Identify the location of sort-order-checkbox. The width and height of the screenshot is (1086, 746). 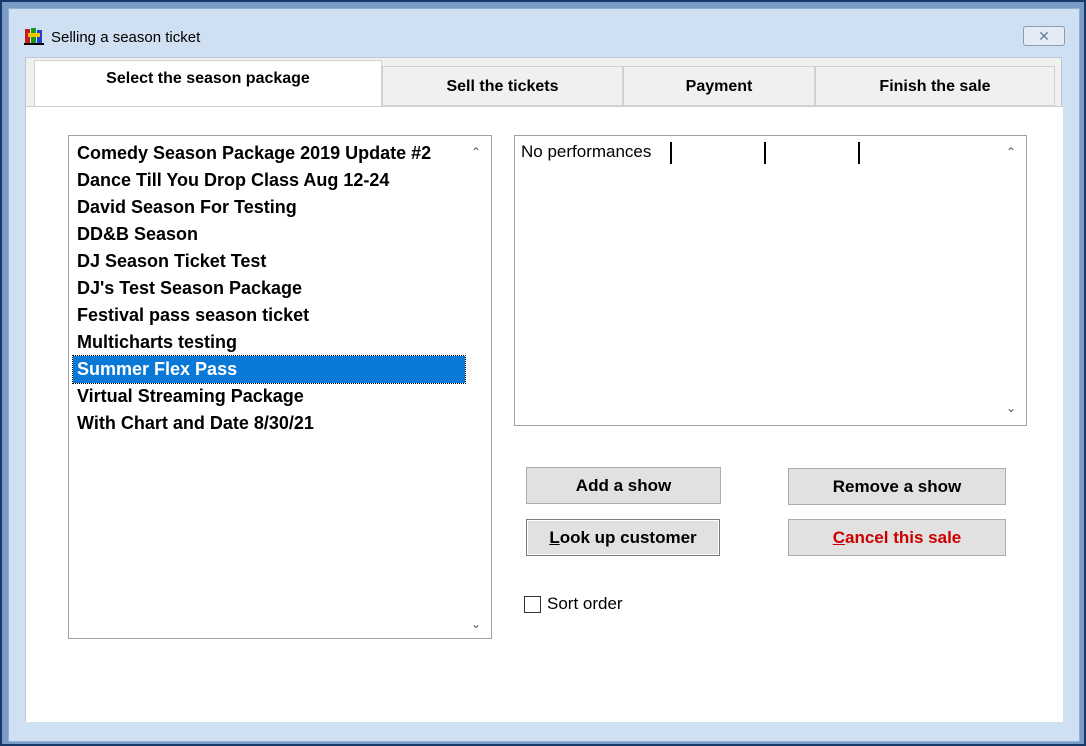
(532, 604).